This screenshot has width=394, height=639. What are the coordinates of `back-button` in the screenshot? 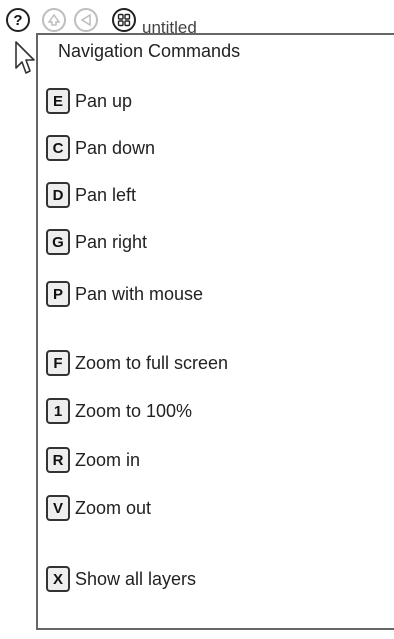 It's located at (86, 20).